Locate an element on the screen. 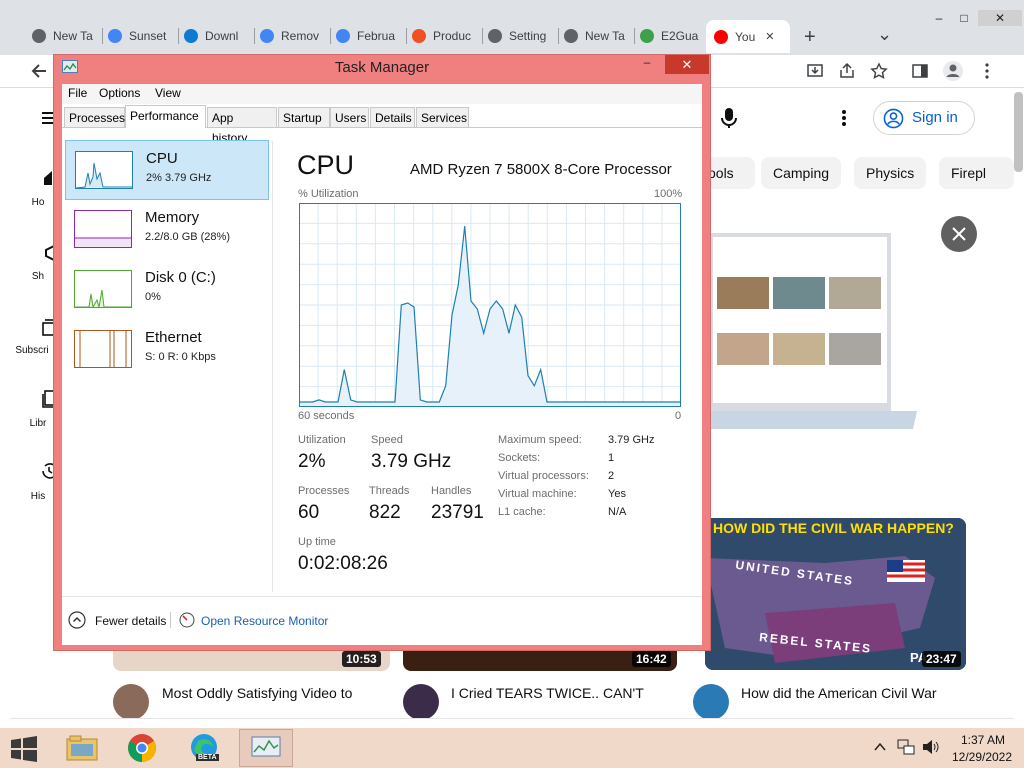 This screenshot has height=768, width=1024. windows-start-icon is located at coordinates (24, 749).